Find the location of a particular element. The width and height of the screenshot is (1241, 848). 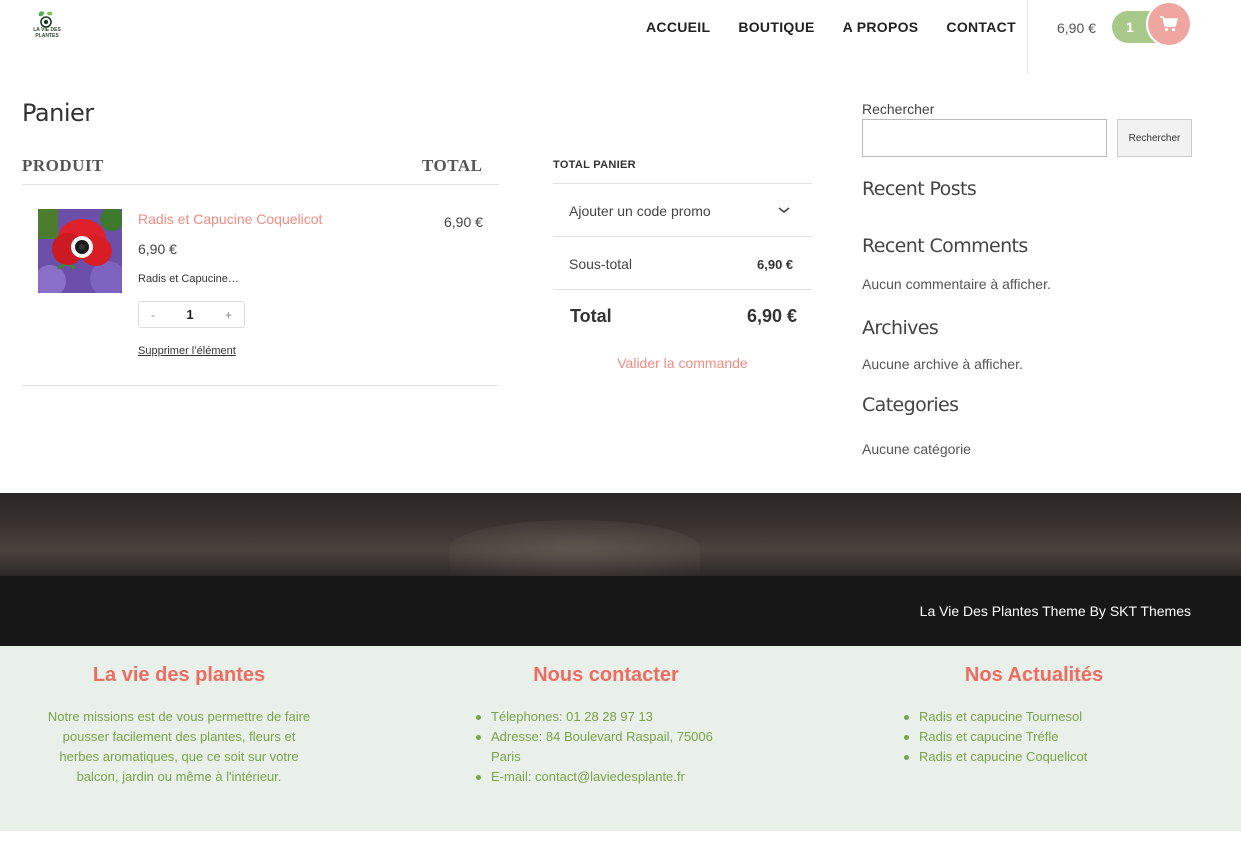

subtotal-value: 6,90 € is located at coordinates (775, 264).